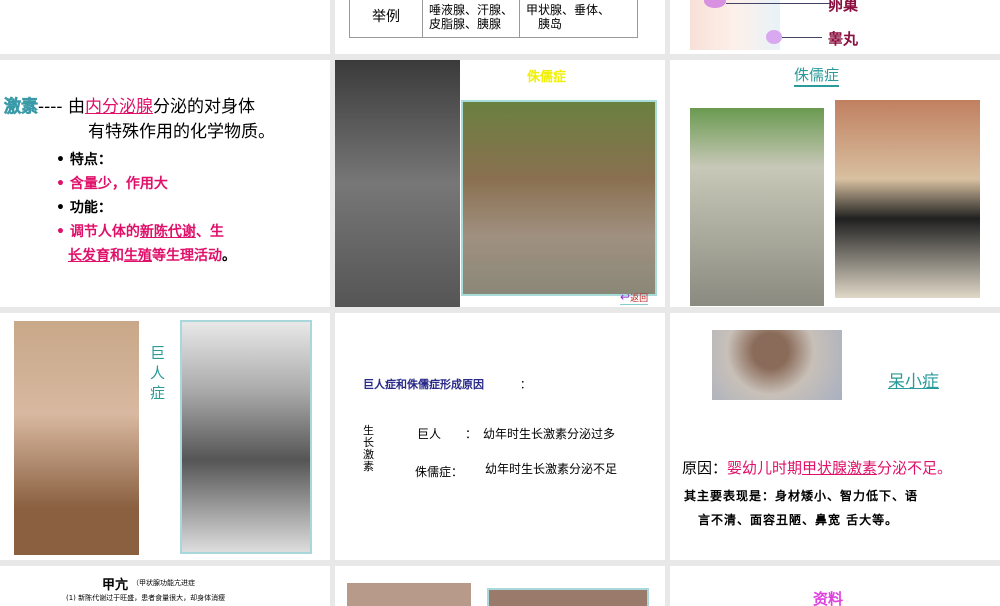 This screenshot has width=1000, height=606. I want to click on cause-text: 甲状腺激素, so click(840, 468).